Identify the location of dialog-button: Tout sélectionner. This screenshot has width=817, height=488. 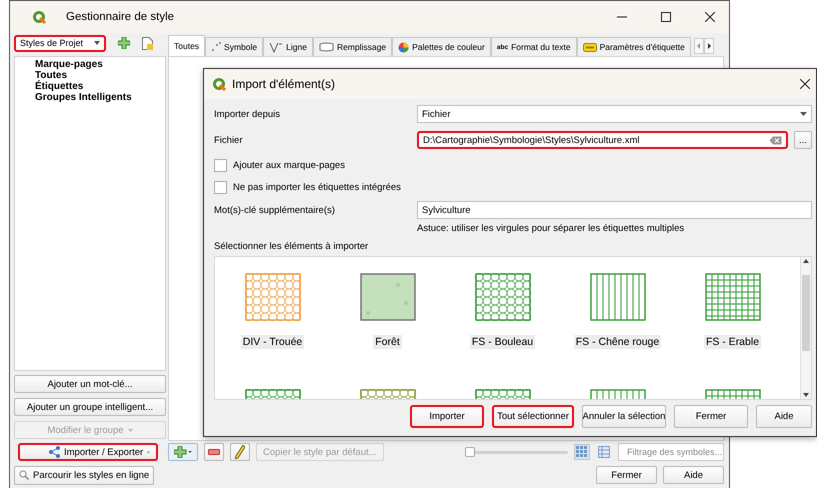
(533, 416).